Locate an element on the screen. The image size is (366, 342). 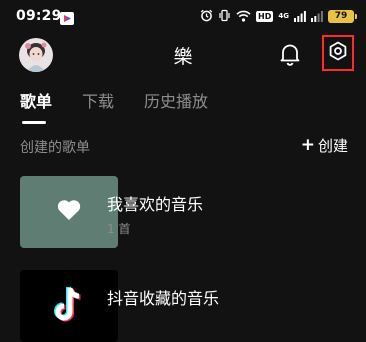
tab-label: 歌单 is located at coordinates (36, 101).